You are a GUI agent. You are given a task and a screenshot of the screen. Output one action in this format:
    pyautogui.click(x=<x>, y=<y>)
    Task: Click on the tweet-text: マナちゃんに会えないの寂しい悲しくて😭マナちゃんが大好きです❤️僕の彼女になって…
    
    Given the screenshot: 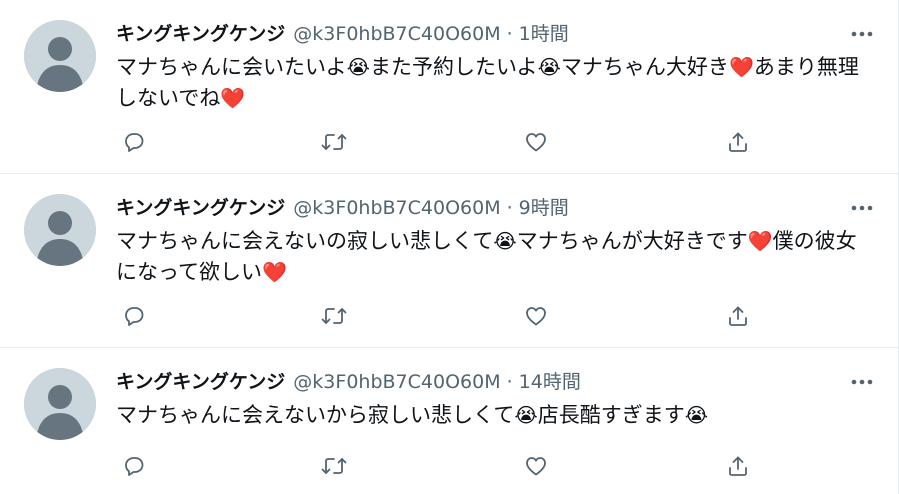 What is the action you would take?
    pyautogui.click(x=496, y=257)
    